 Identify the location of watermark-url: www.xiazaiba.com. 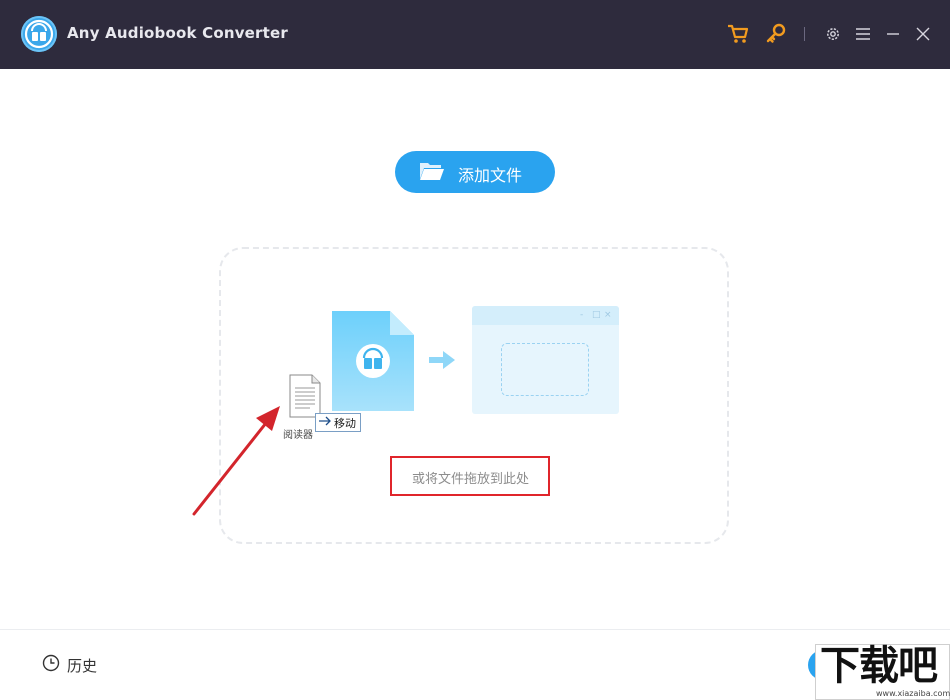
(913, 693).